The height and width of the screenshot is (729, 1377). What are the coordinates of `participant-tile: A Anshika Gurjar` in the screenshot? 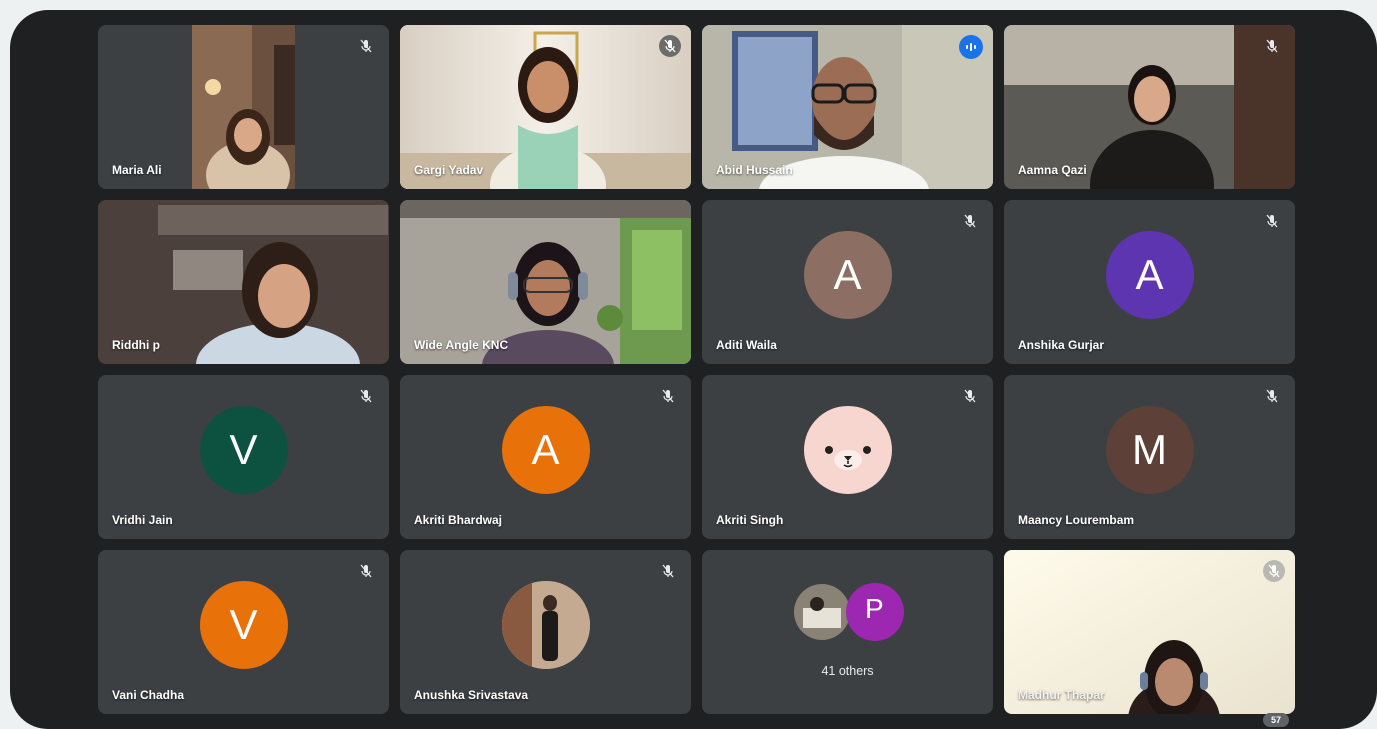 It's located at (1149, 282).